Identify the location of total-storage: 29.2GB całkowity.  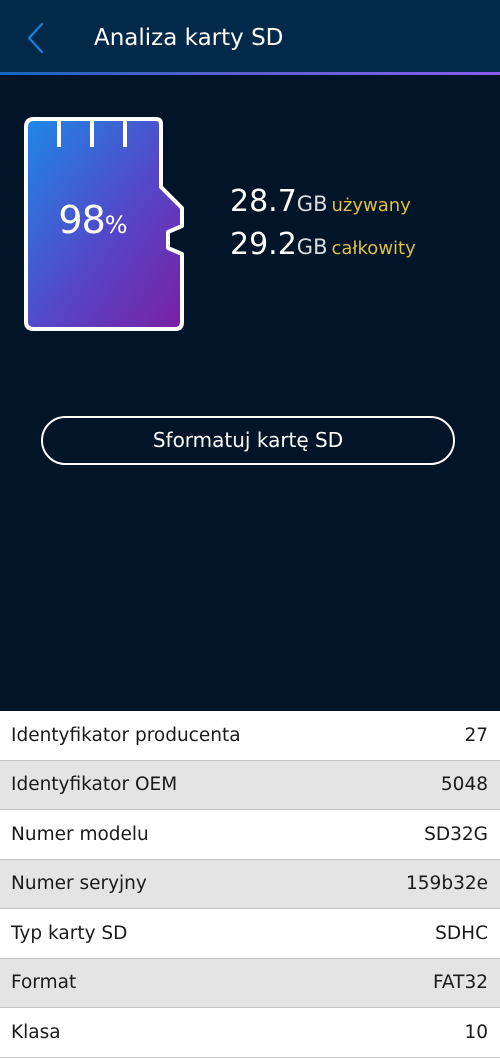
(323, 247).